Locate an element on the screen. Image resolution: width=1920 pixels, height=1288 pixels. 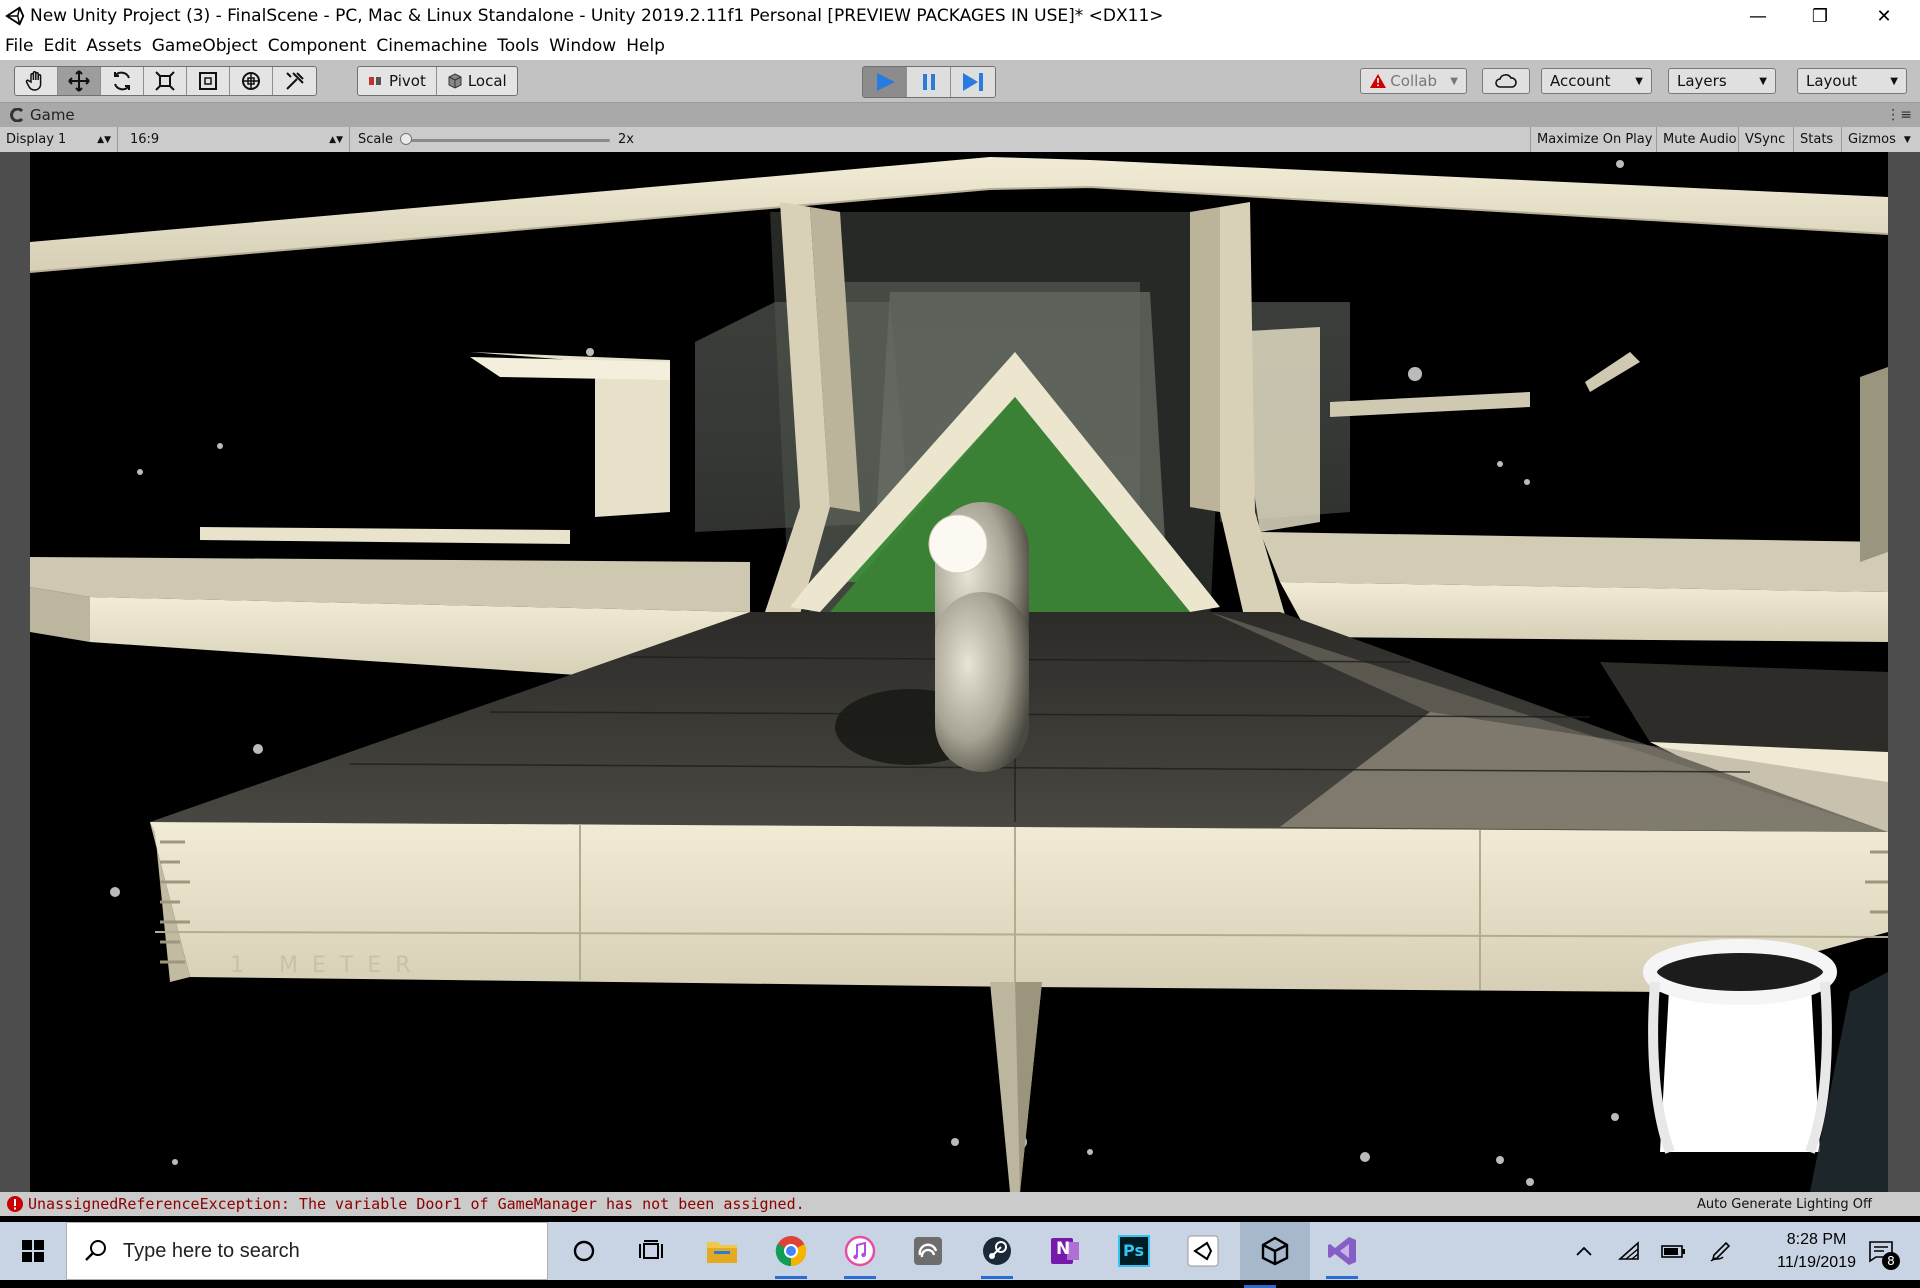
swirl-app-icon is located at coordinates (928, 1251).